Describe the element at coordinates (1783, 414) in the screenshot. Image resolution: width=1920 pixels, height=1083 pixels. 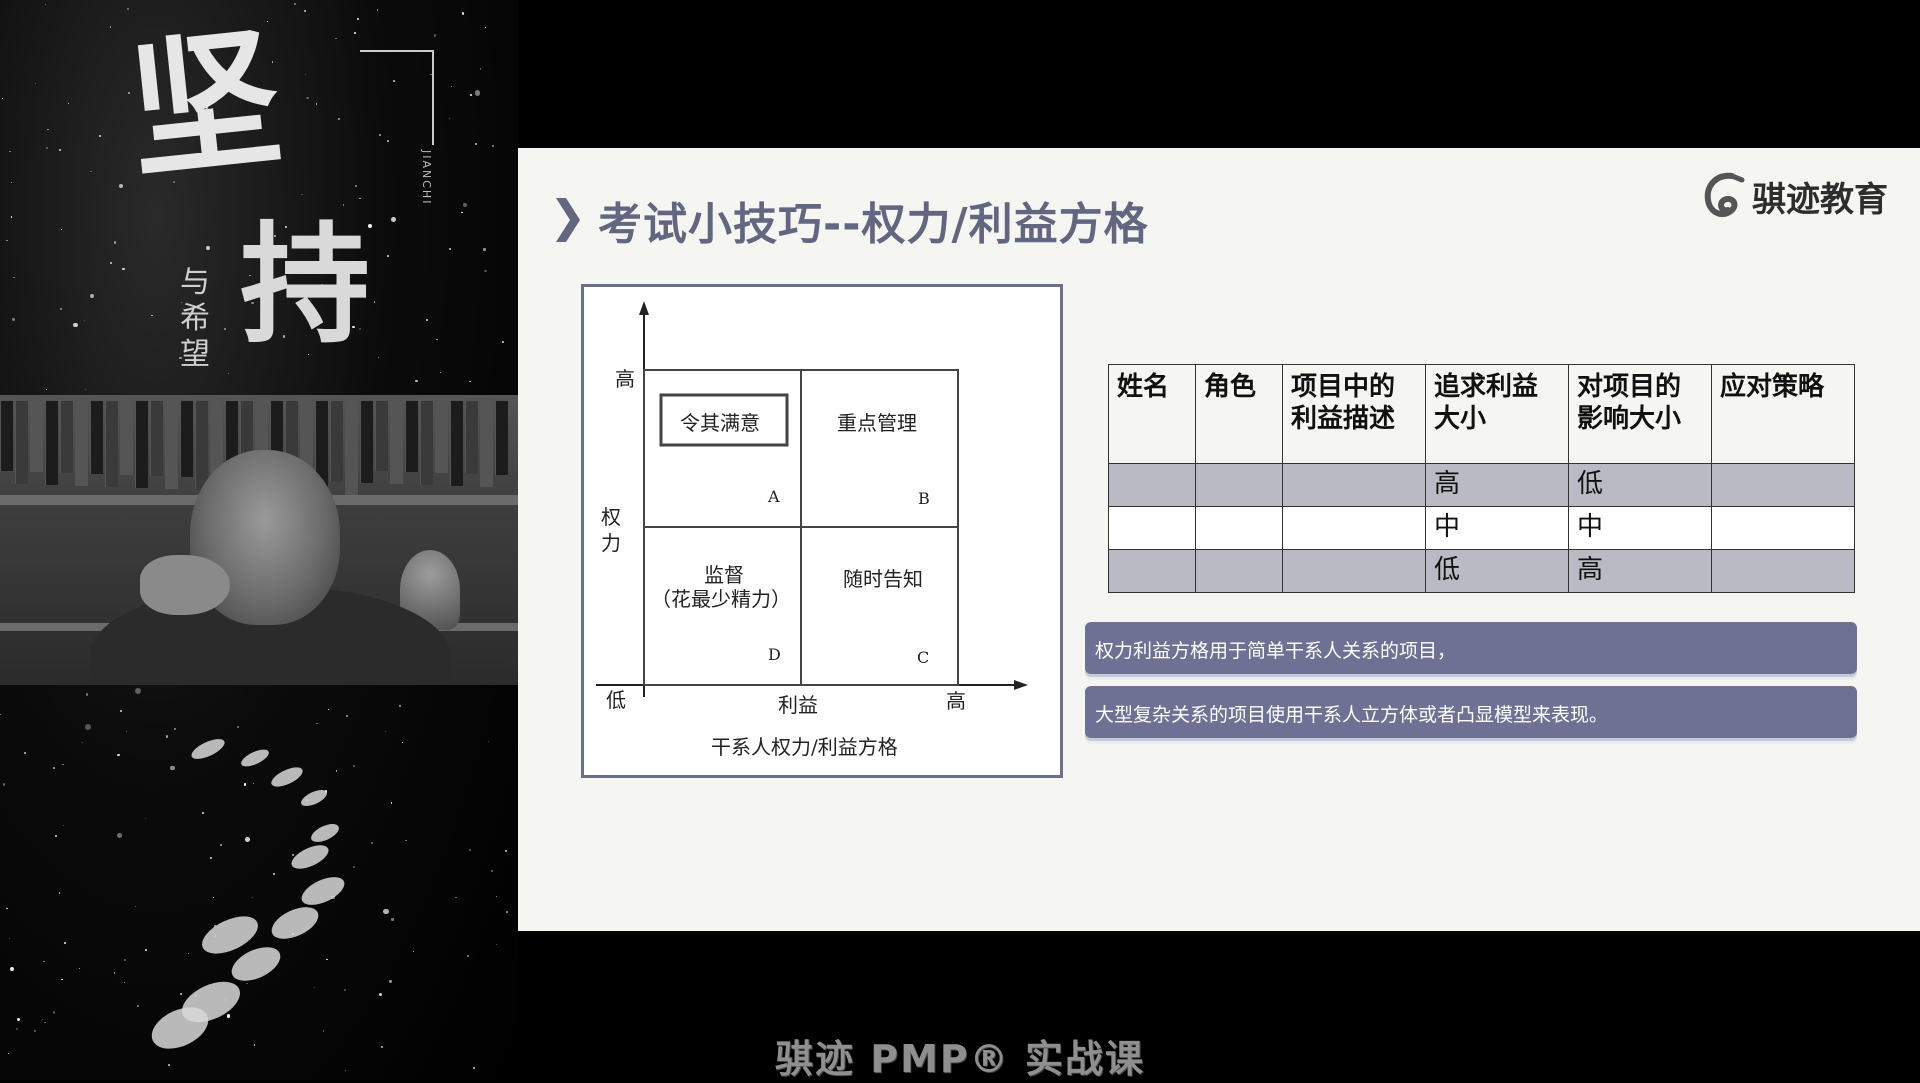
I see `column-header: 应对策略` at that location.